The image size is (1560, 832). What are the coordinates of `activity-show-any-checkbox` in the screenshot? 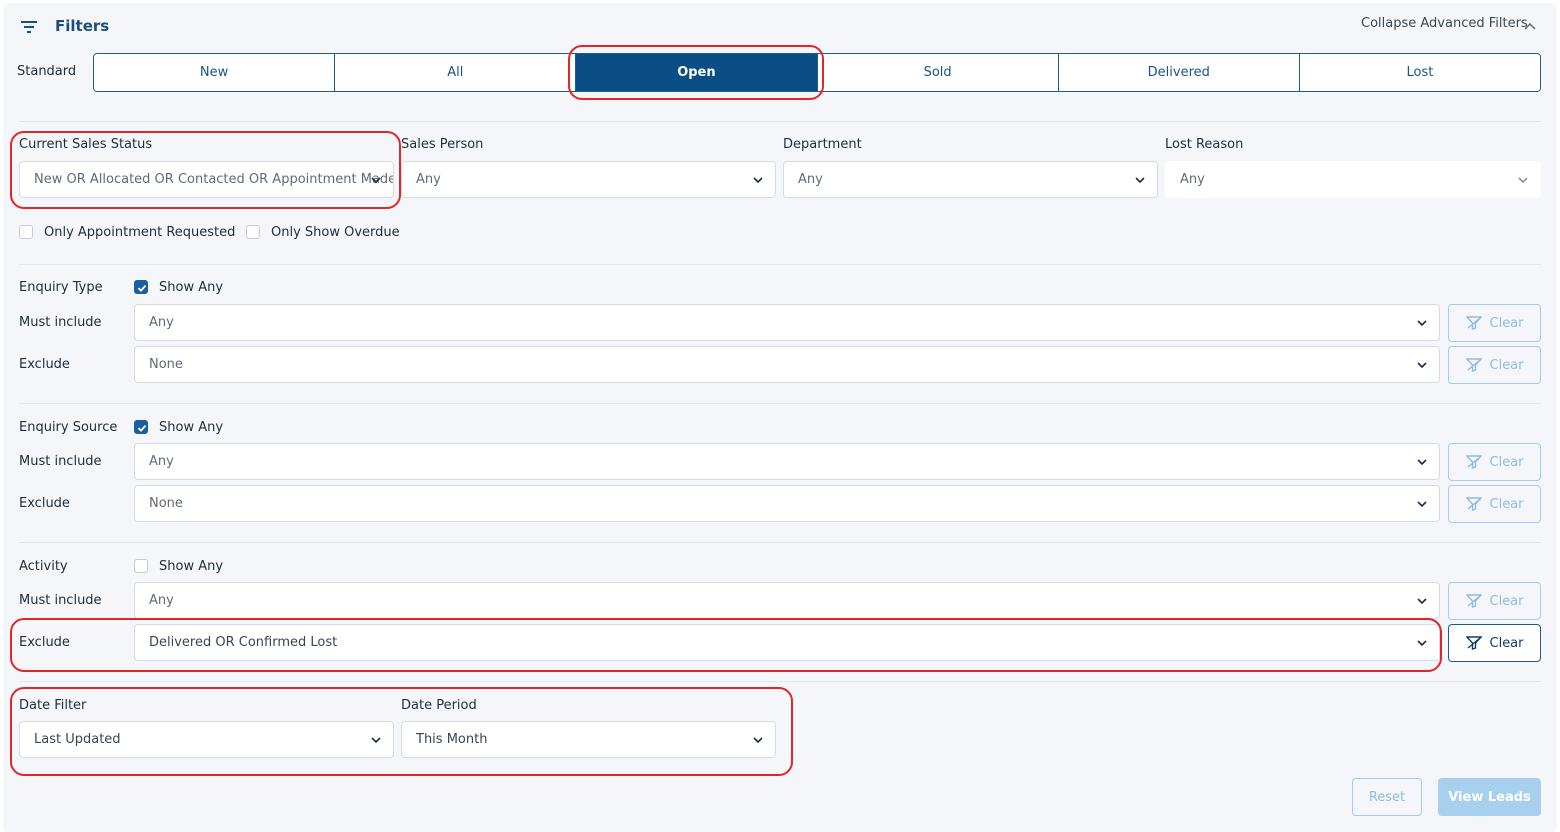 It's located at (141, 566).